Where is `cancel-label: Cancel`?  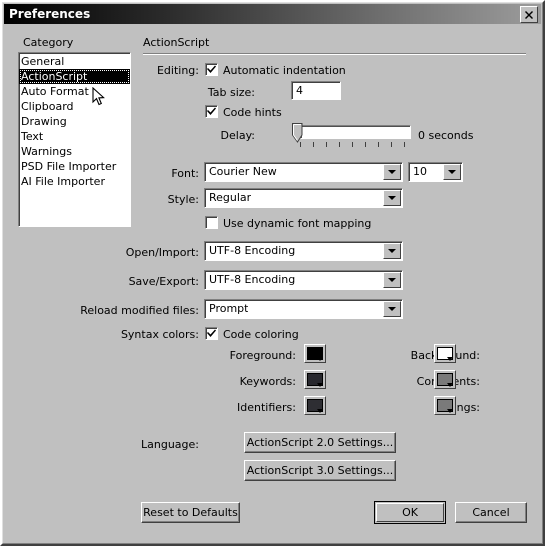 cancel-label: Cancel is located at coordinates (491, 512).